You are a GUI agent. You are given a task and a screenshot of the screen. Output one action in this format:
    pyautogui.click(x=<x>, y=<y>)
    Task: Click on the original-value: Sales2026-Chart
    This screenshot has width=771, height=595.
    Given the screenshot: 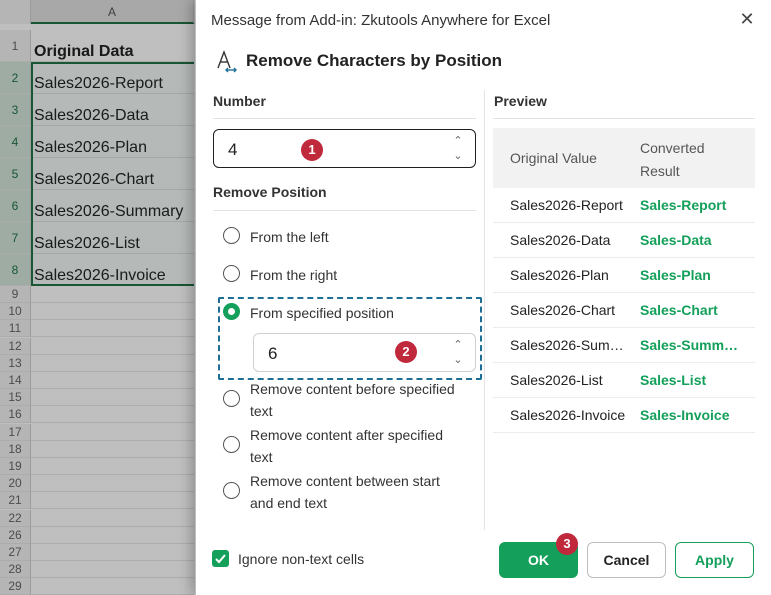 What is the action you would take?
    pyautogui.click(x=563, y=310)
    